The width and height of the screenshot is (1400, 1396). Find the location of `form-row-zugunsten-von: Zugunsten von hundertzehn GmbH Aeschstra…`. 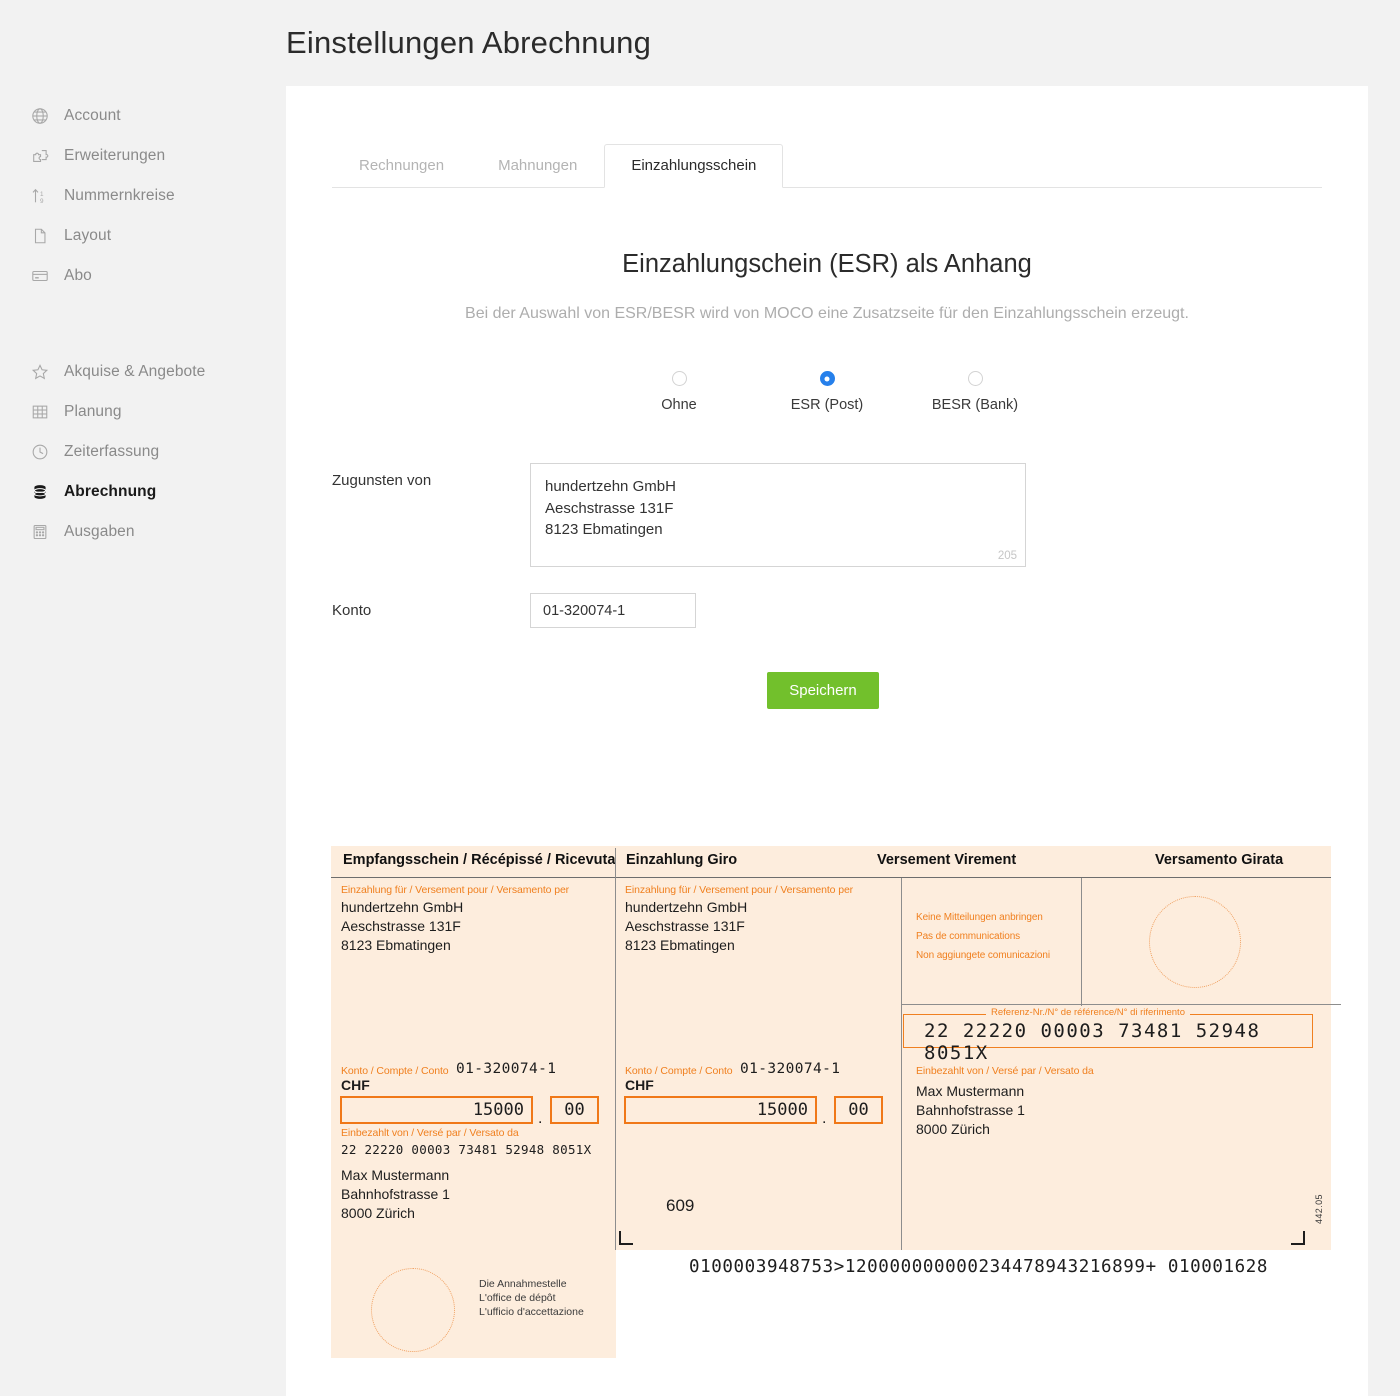

form-row-zugunsten-von: Zugunsten von hundertzehn GmbH Aeschstra… is located at coordinates (850, 515).